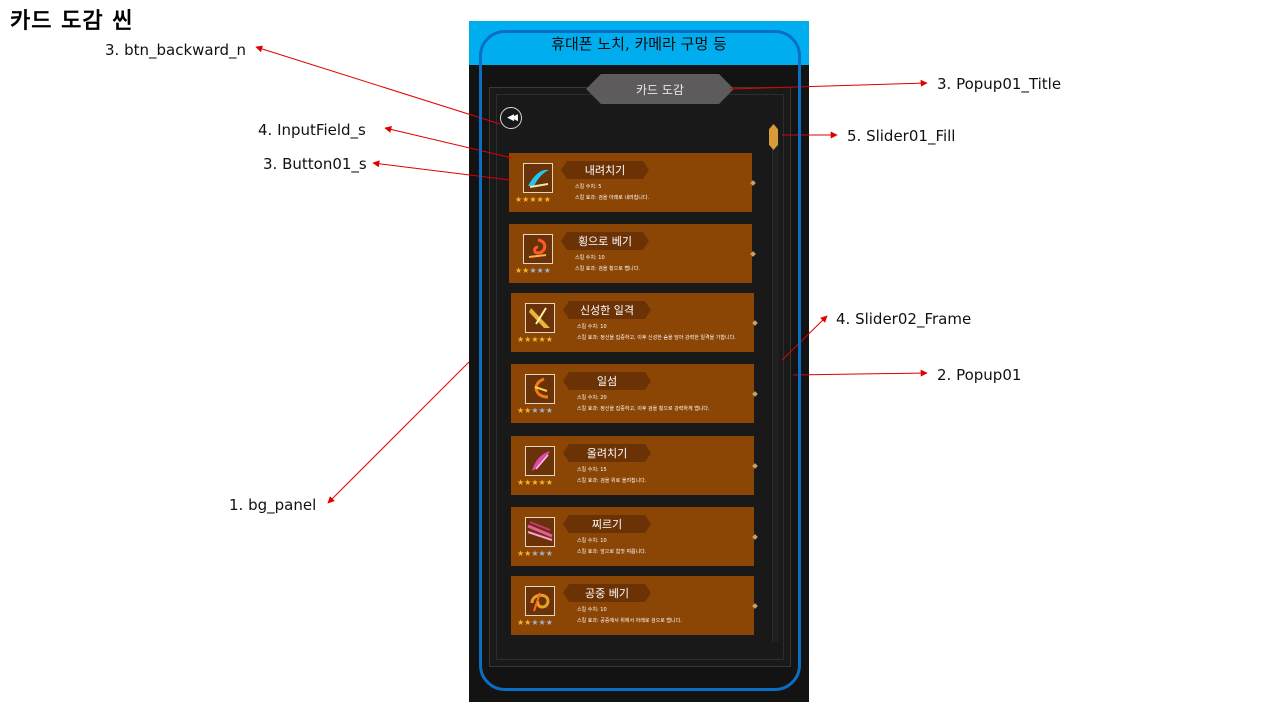 This screenshot has height=720, width=1280. Describe the element at coordinates (612, 481) in the screenshot. I see `skill-card-effect: 스킬 효과: 검을 위로 올려칩니다.` at that location.